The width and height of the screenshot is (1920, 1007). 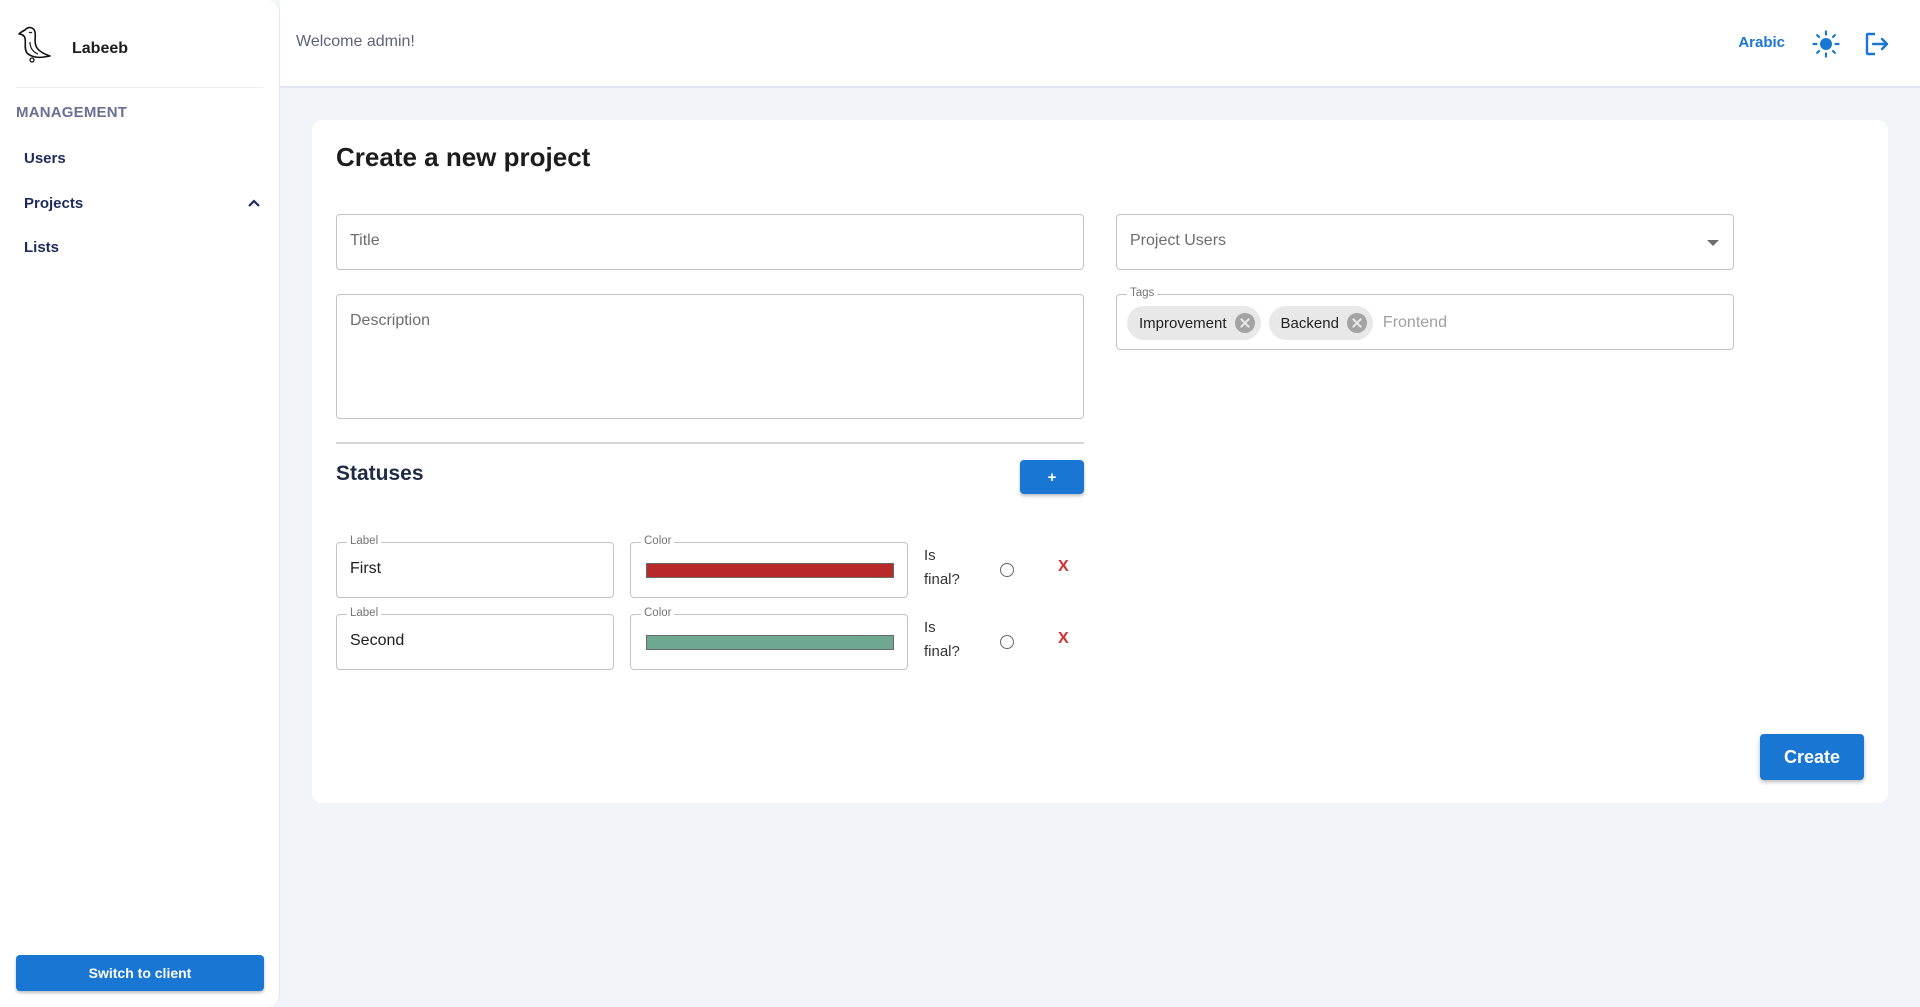 What do you see at coordinates (355, 41) in the screenshot?
I see `welcome-message: Welcome admin!` at bounding box center [355, 41].